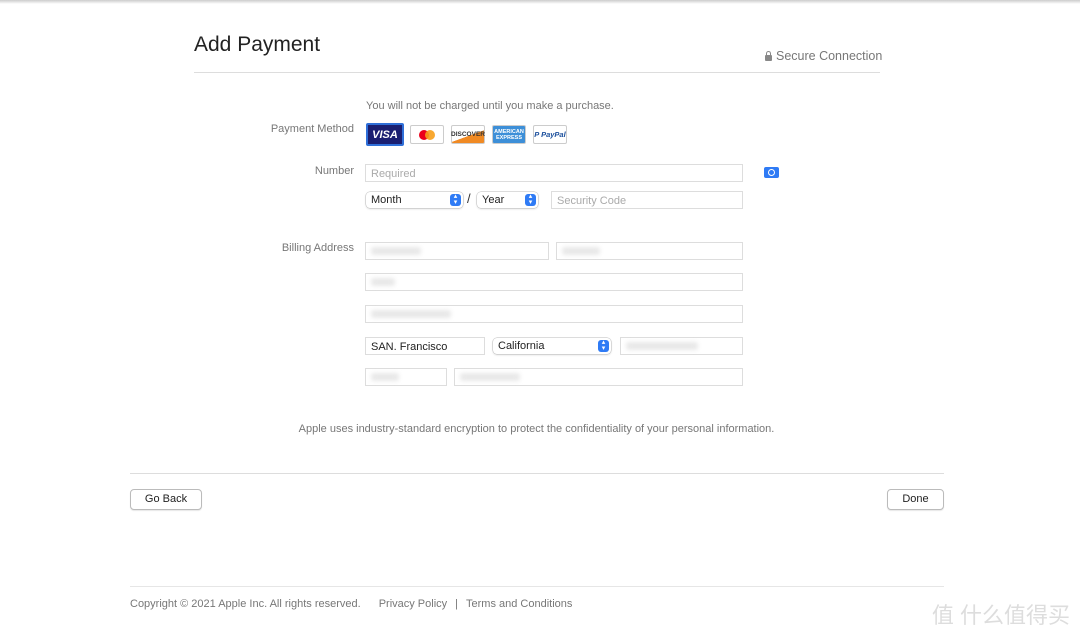 The image size is (1080, 637). I want to click on state-select: California ▴ ▾, so click(552, 346).